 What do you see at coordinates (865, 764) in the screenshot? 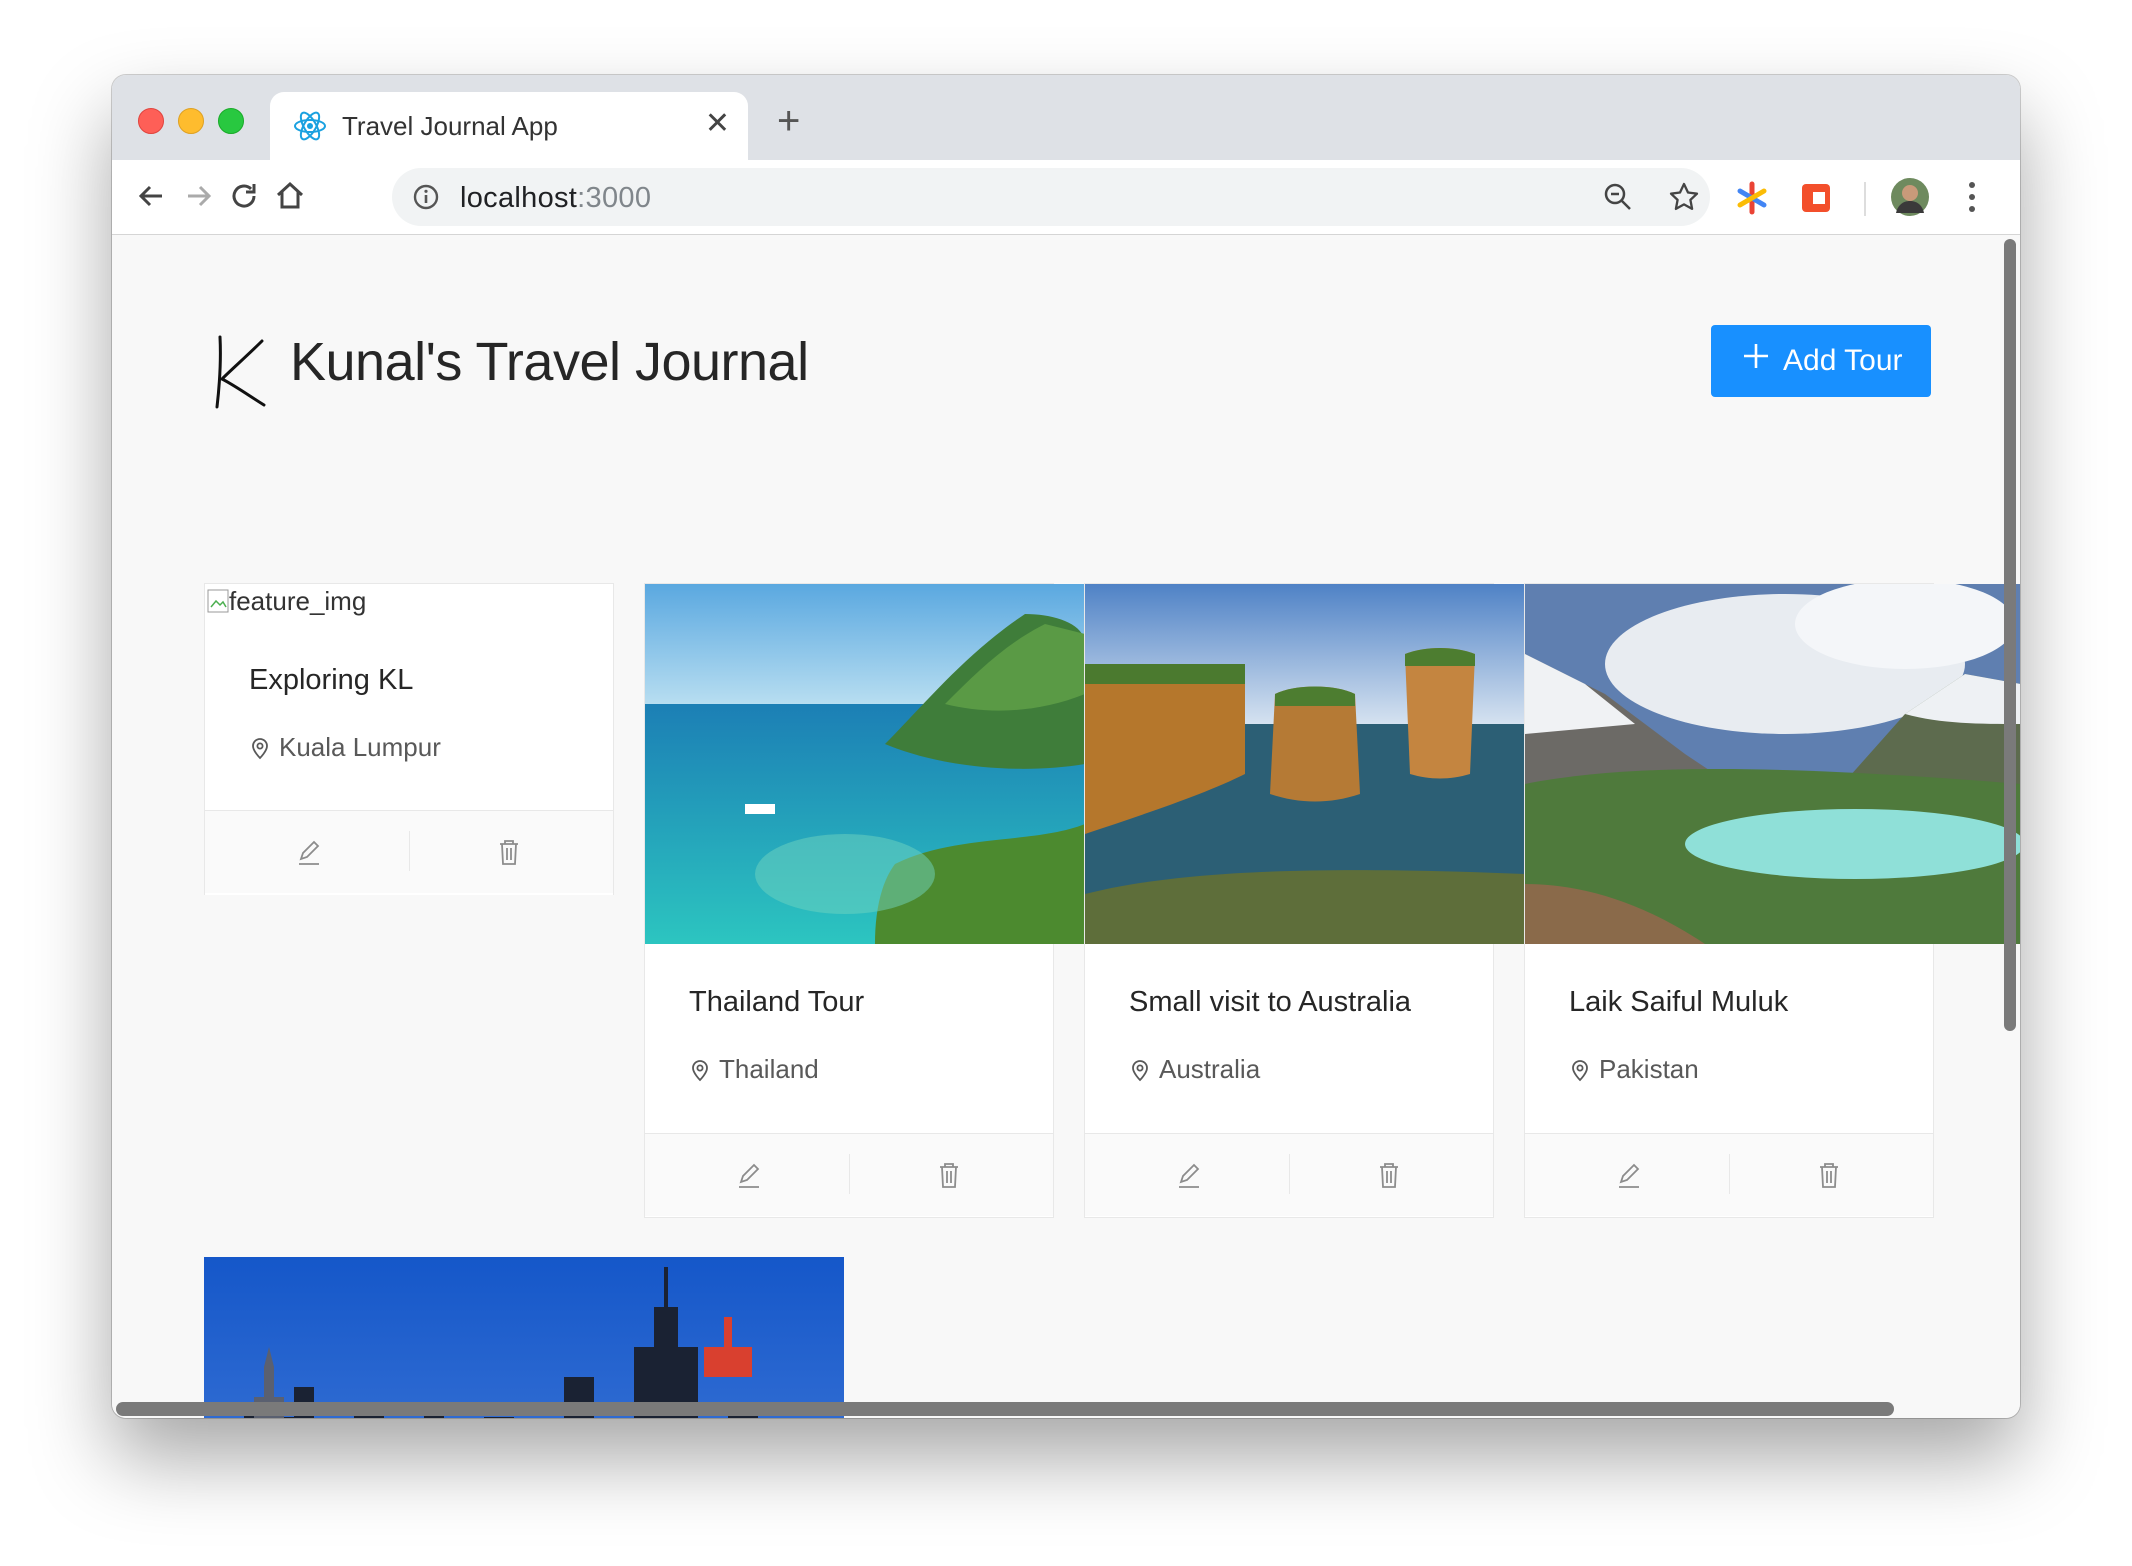
I see `tour-image-thailand` at bounding box center [865, 764].